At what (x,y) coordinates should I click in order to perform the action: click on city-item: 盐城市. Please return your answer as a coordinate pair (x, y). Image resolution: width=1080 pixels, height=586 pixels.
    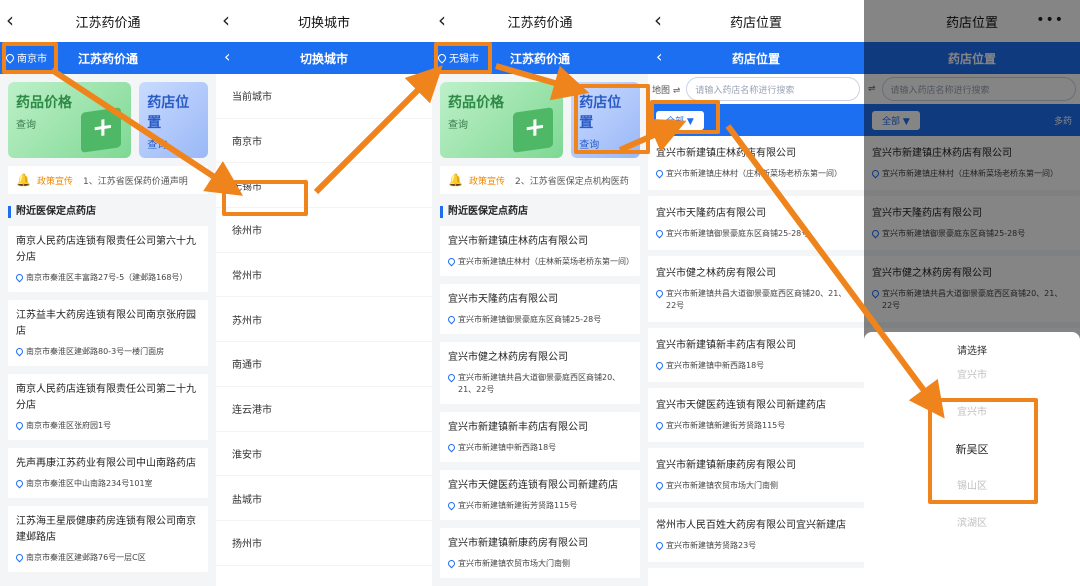
    Looking at the image, I should click on (324, 498).